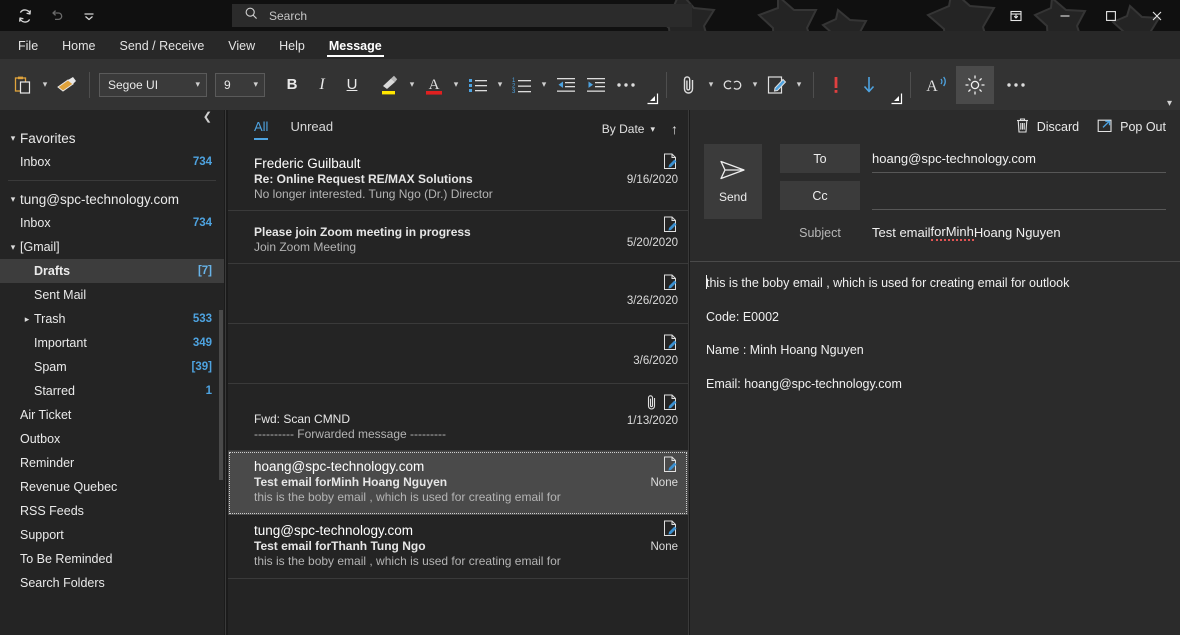 This screenshot has width=1180, height=635. What do you see at coordinates (937, 85) in the screenshot?
I see `read-aloud-icon: A` at bounding box center [937, 85].